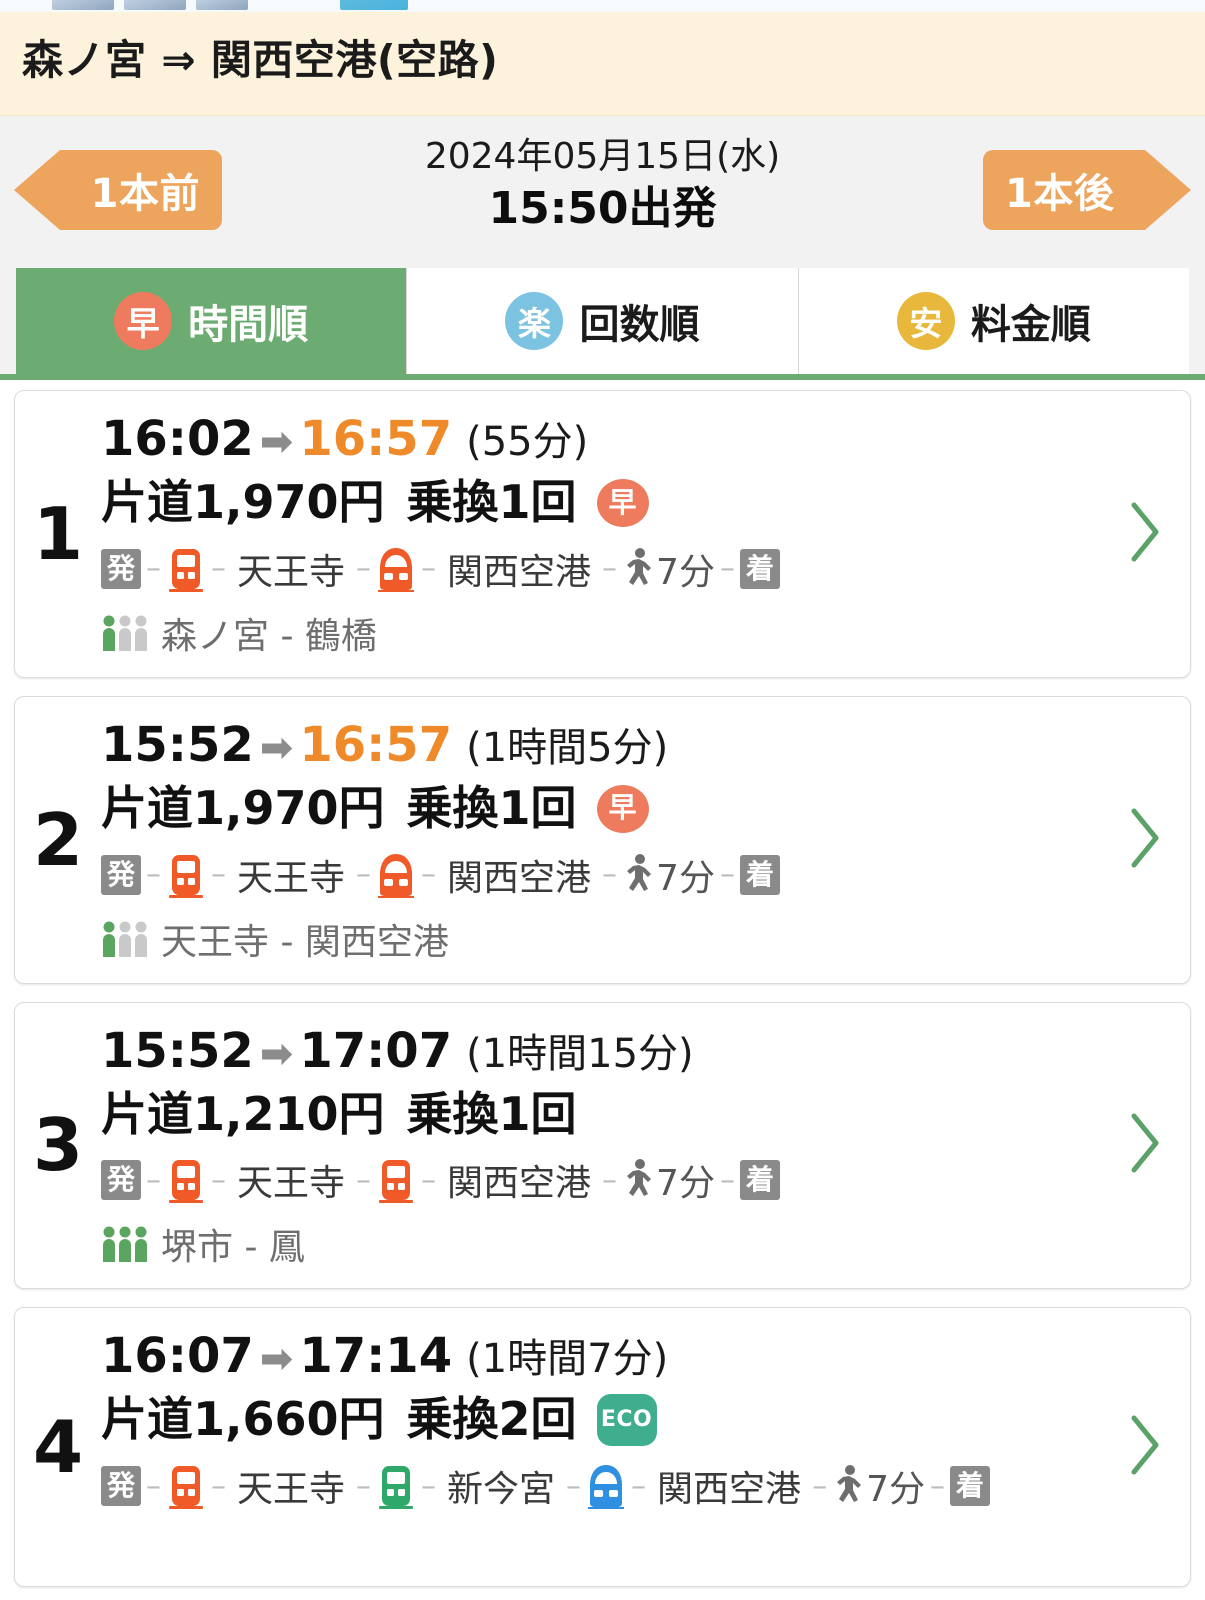 The image size is (1205, 1600). Describe the element at coordinates (233, 1248) in the screenshot. I see `congestion-section-label: 堺市 - 鳳` at that location.